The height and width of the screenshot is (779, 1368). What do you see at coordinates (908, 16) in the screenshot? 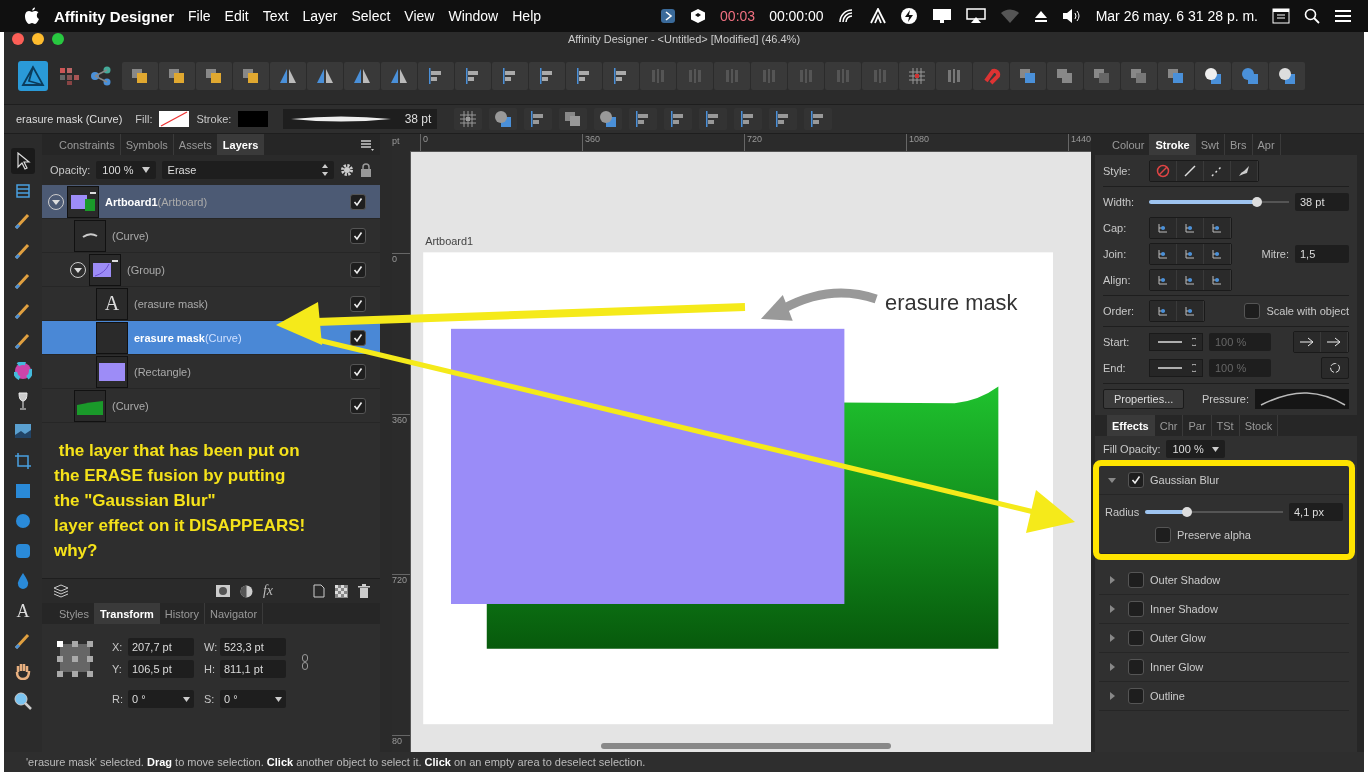
I see `bolt-icon` at bounding box center [908, 16].